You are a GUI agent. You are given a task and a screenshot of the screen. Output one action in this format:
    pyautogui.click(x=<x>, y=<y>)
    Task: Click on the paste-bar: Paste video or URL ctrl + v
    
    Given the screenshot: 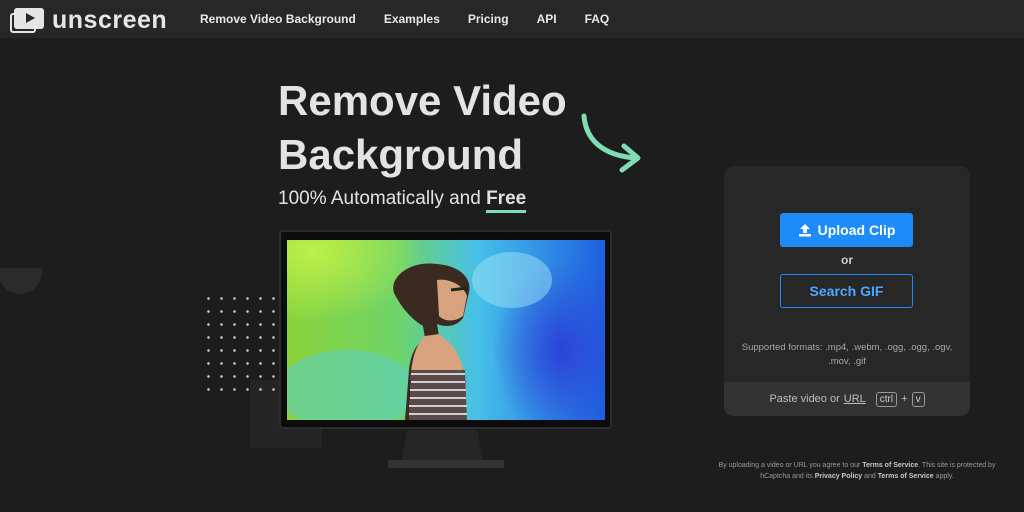 What is the action you would take?
    pyautogui.click(x=847, y=399)
    